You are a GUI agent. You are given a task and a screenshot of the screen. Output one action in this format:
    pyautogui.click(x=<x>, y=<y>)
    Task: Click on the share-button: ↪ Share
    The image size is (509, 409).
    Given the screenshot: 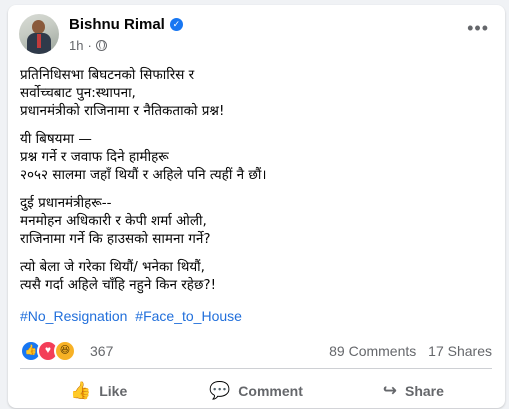 What is the action you would take?
    pyautogui.click(x=413, y=391)
    